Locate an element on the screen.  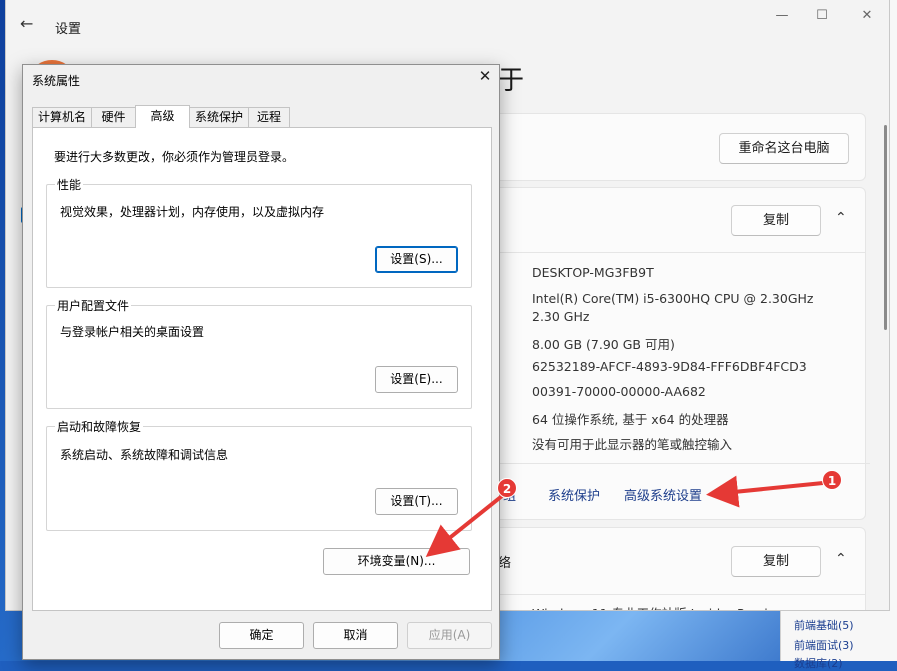
arrow-to-environment-variables is located at coordinates (464, 525).